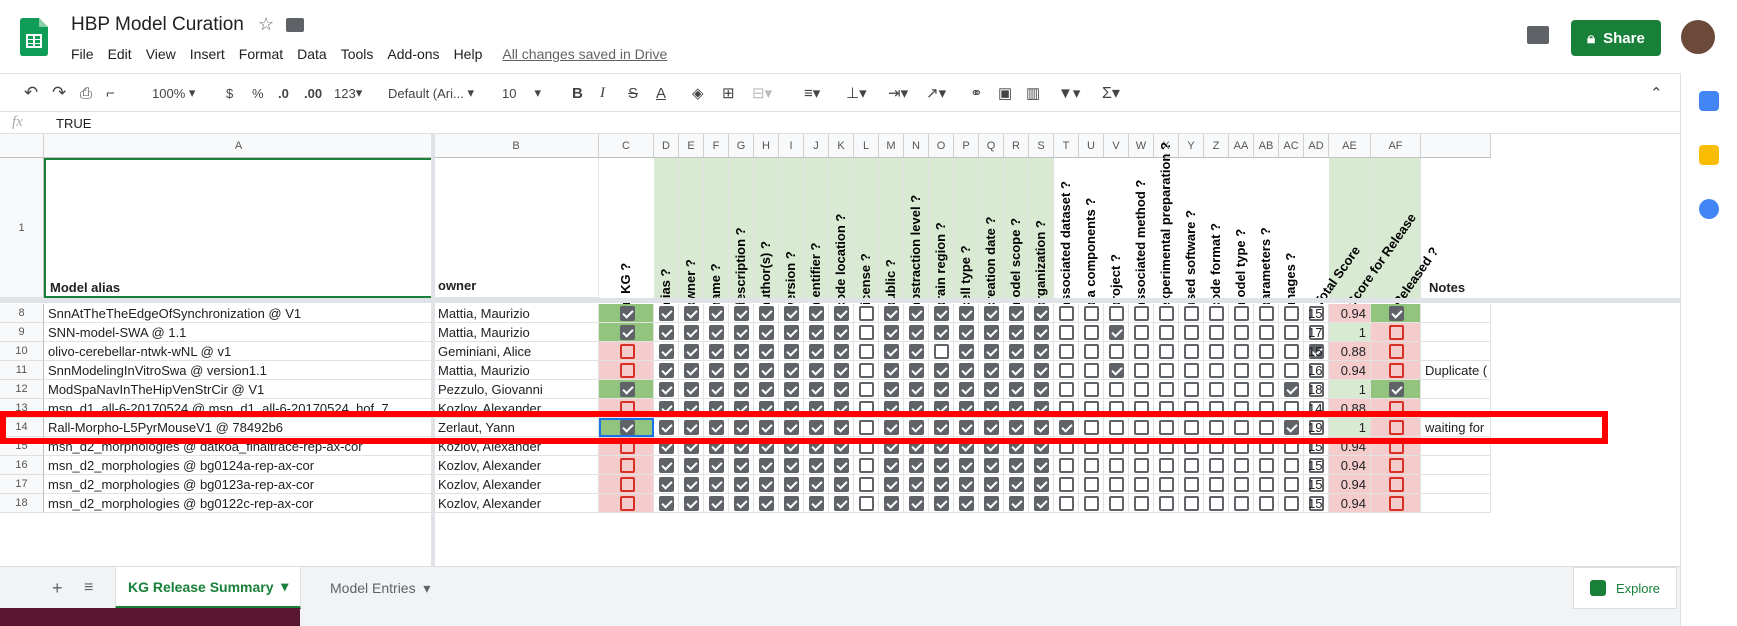  Describe the element at coordinates (207, 54) in the screenshot. I see `menu-insert: Insert` at that location.